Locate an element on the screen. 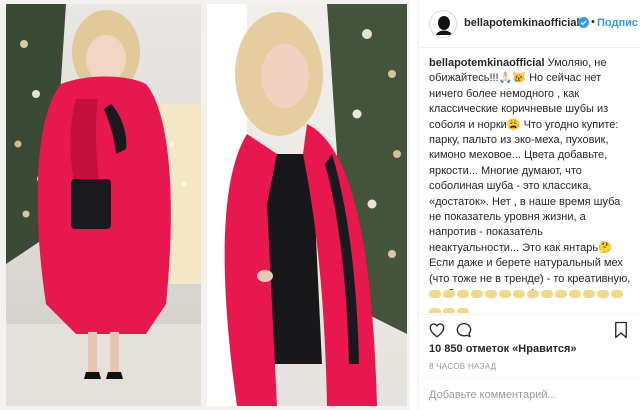 This screenshot has width=640, height=410. profile-avatar is located at coordinates (443, 24).